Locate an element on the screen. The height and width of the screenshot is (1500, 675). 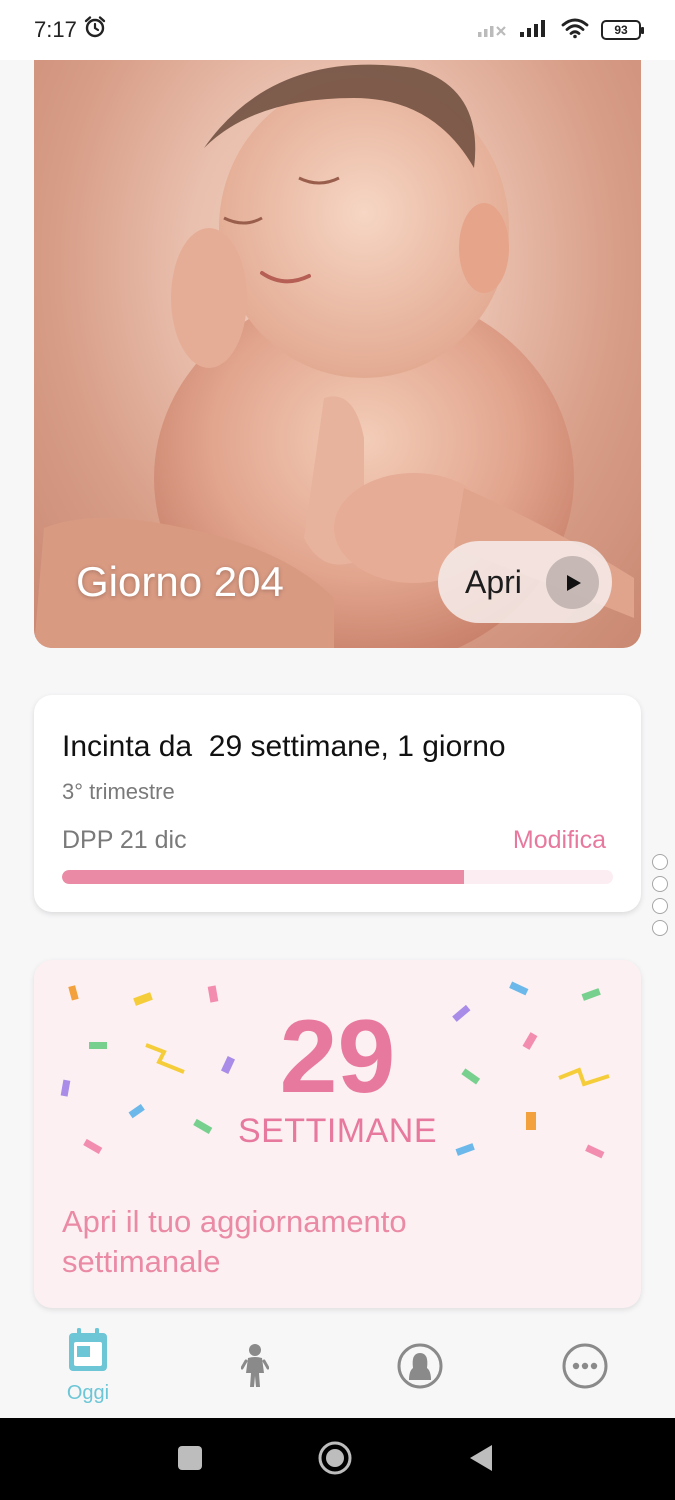
status-right: 93 is located at coordinates (560, 30).